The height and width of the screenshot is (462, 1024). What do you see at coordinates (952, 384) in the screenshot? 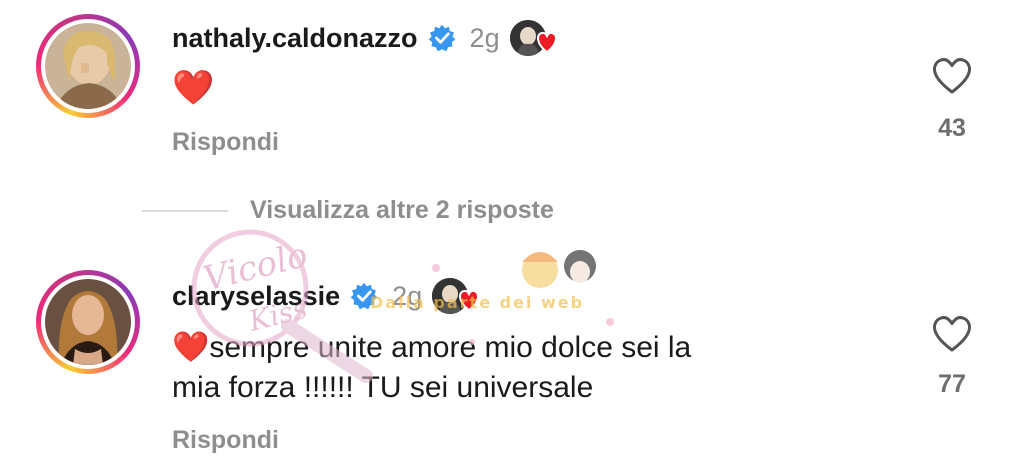
I see `like-count: 77` at bounding box center [952, 384].